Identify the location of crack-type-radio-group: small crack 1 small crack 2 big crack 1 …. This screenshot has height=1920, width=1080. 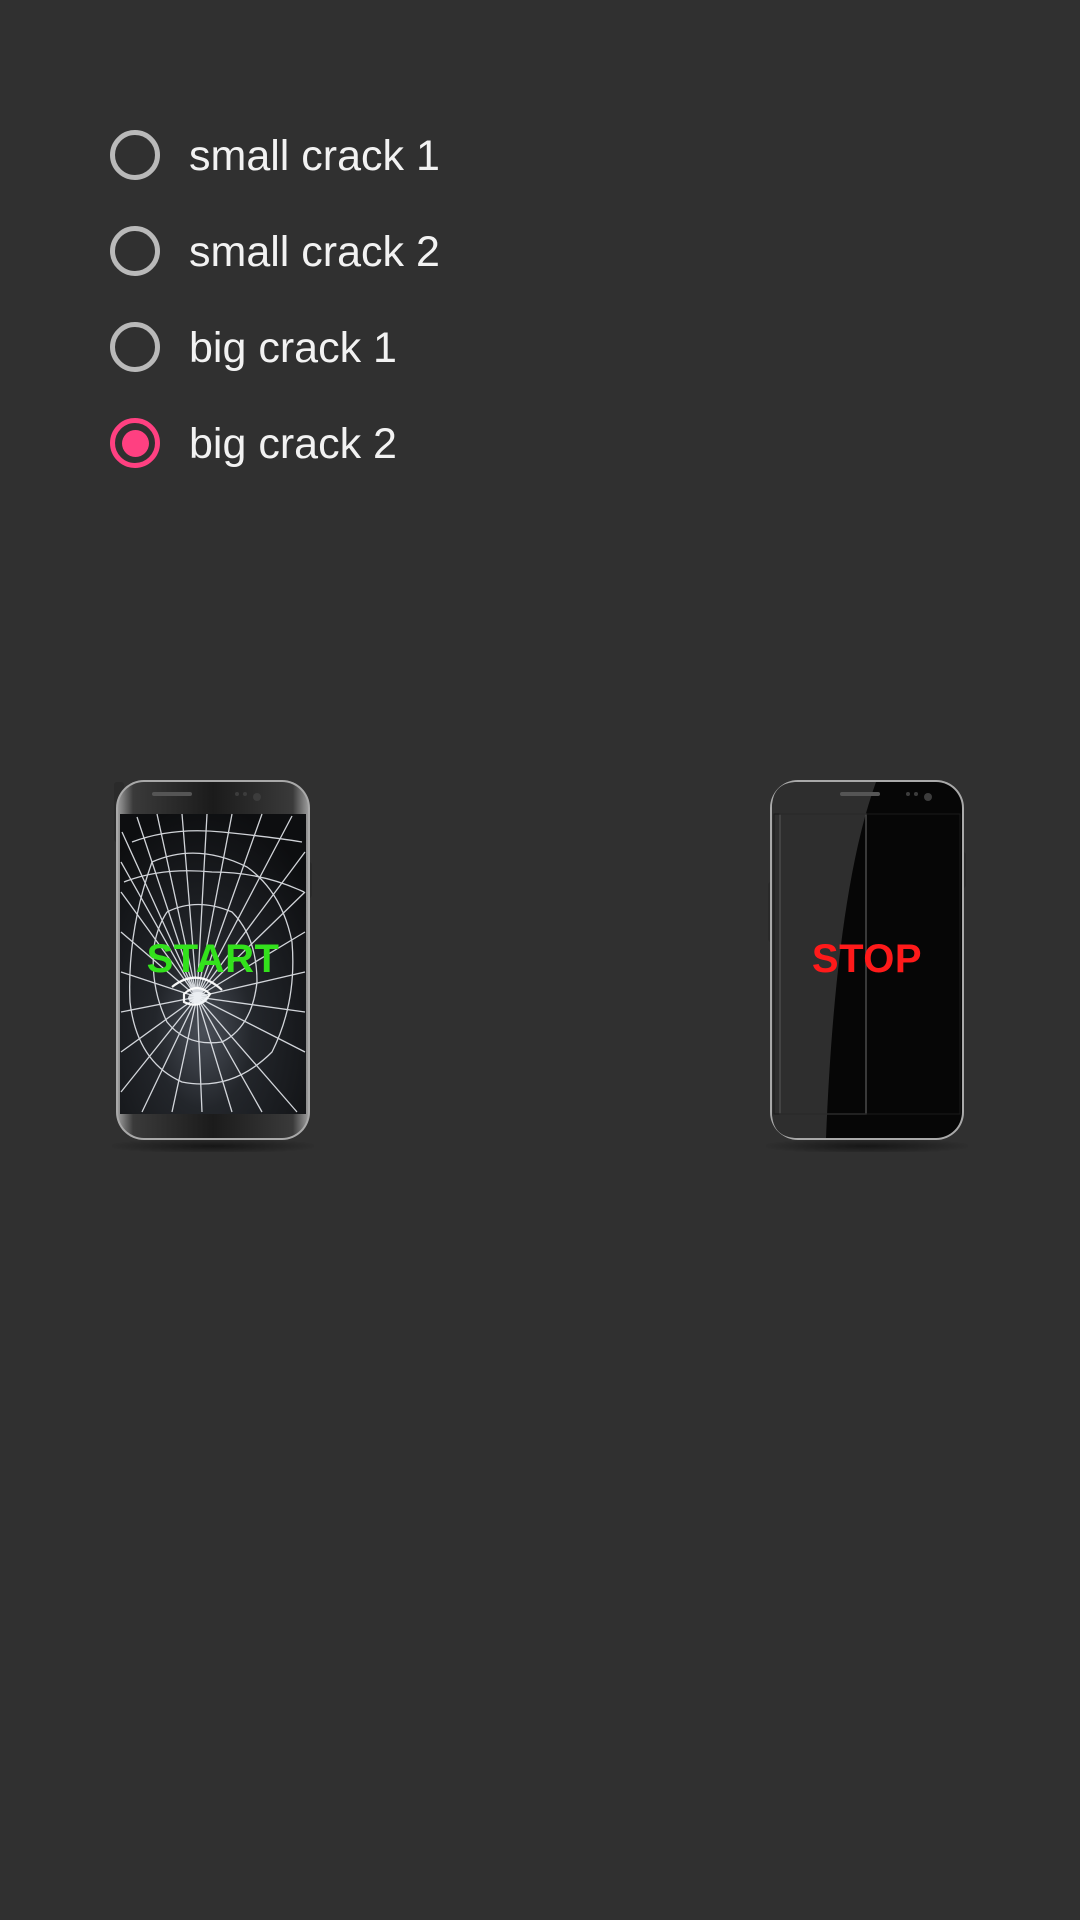
(410, 300).